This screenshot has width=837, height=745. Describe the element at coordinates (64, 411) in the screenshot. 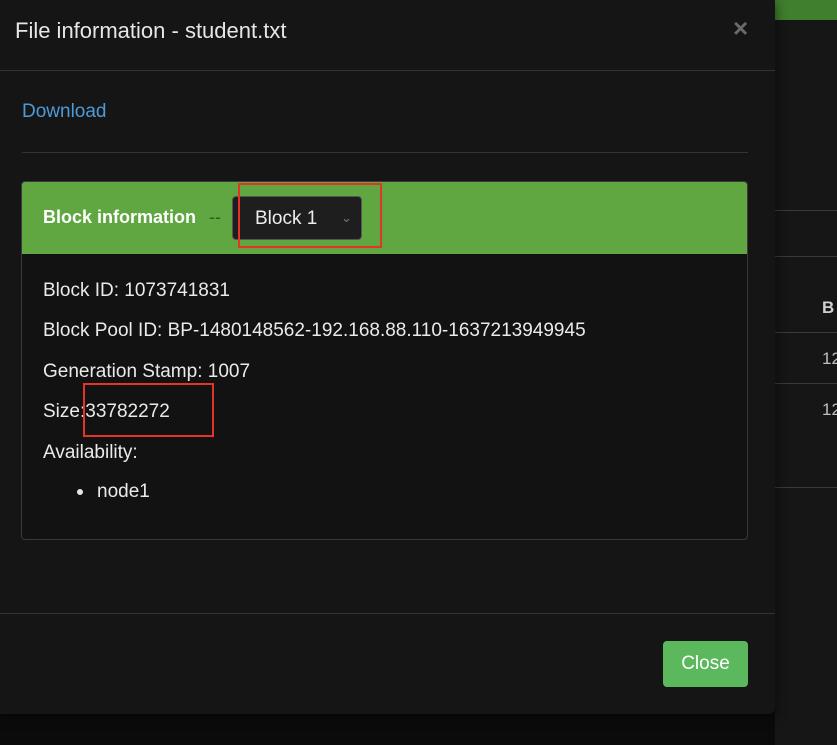

I see `size-label: Size:` at that location.